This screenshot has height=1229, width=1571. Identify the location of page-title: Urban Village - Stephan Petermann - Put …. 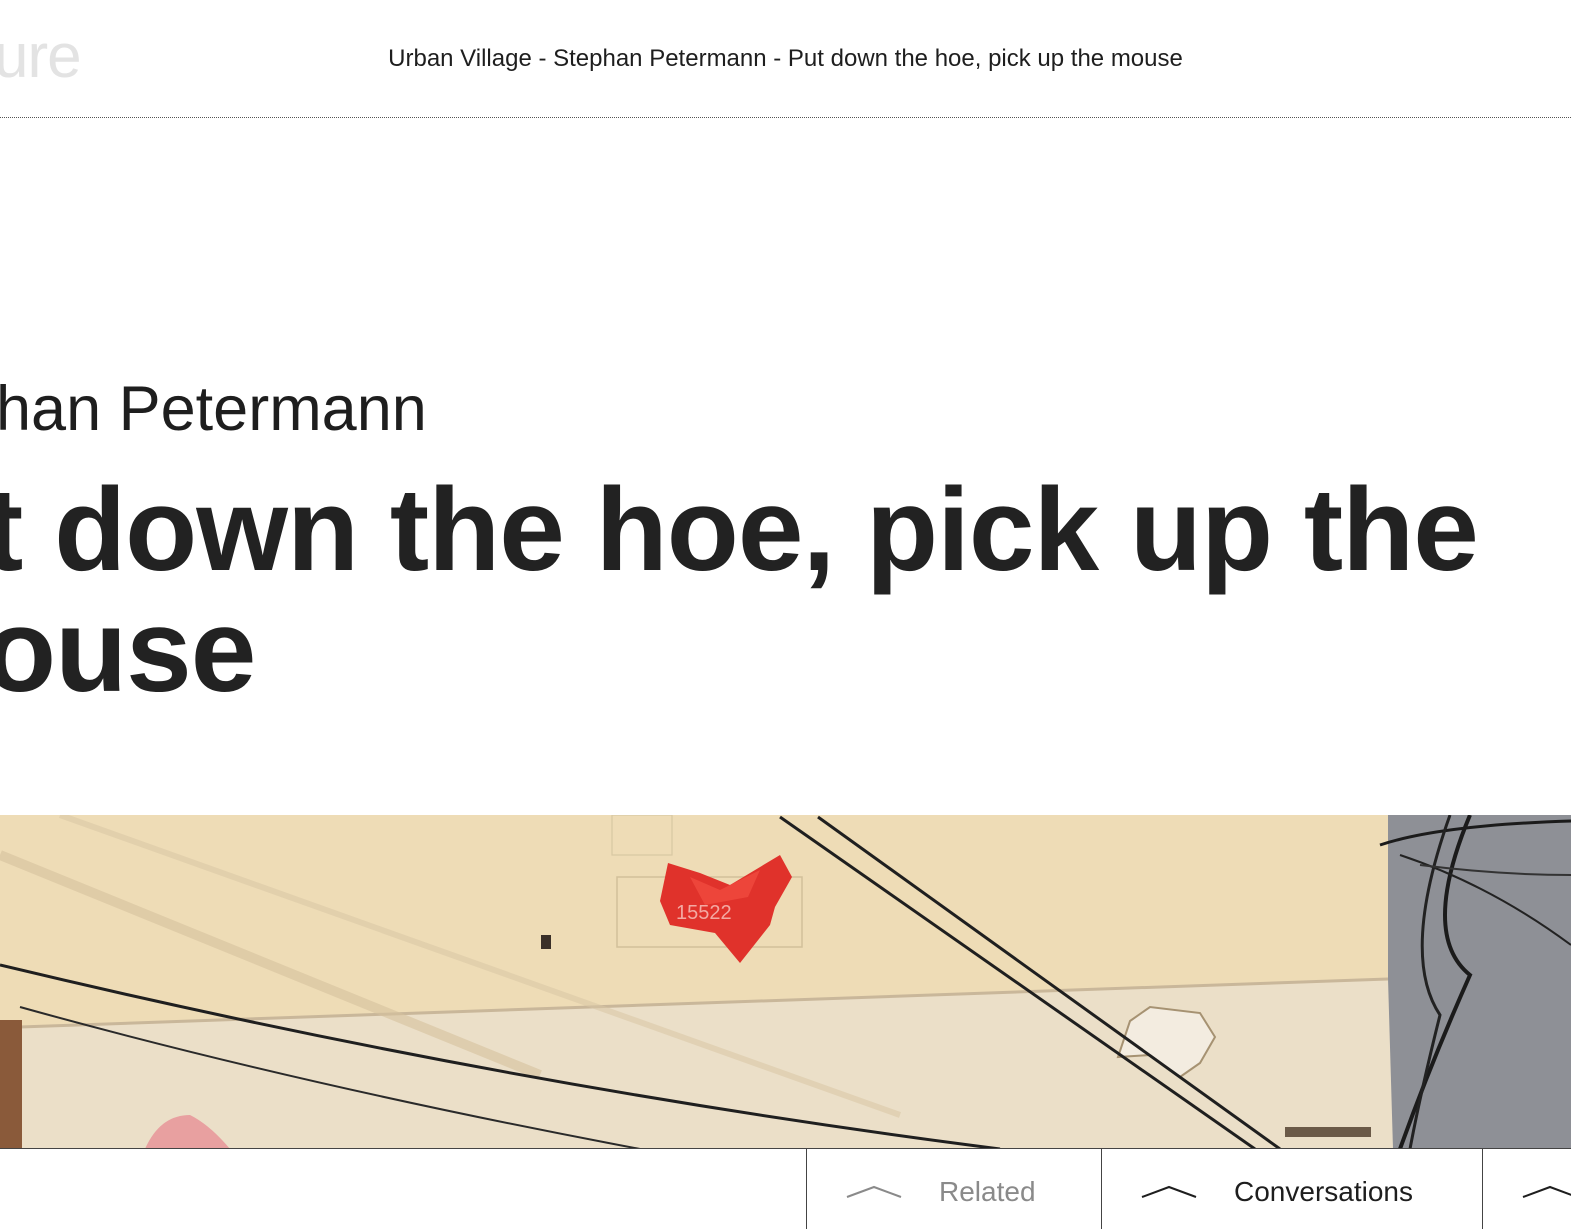
(785, 58).